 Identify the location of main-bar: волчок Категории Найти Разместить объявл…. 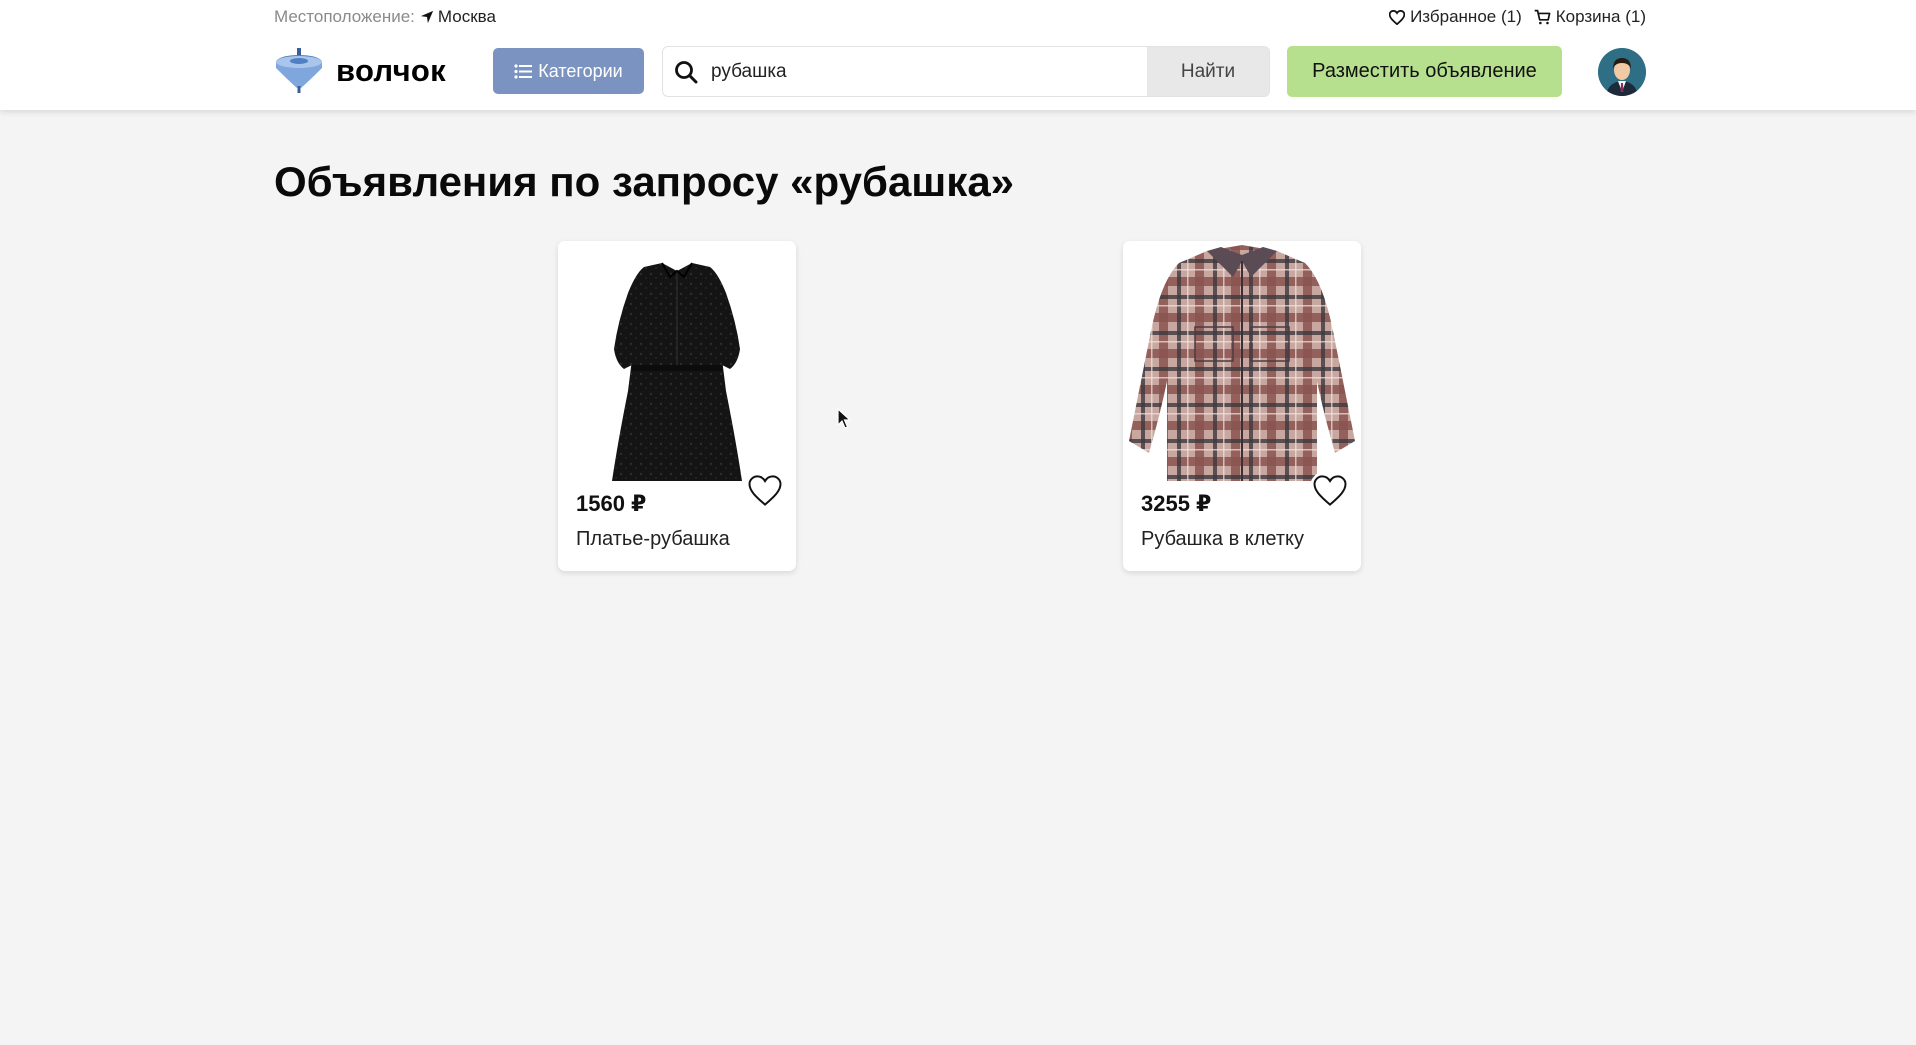
(960, 71).